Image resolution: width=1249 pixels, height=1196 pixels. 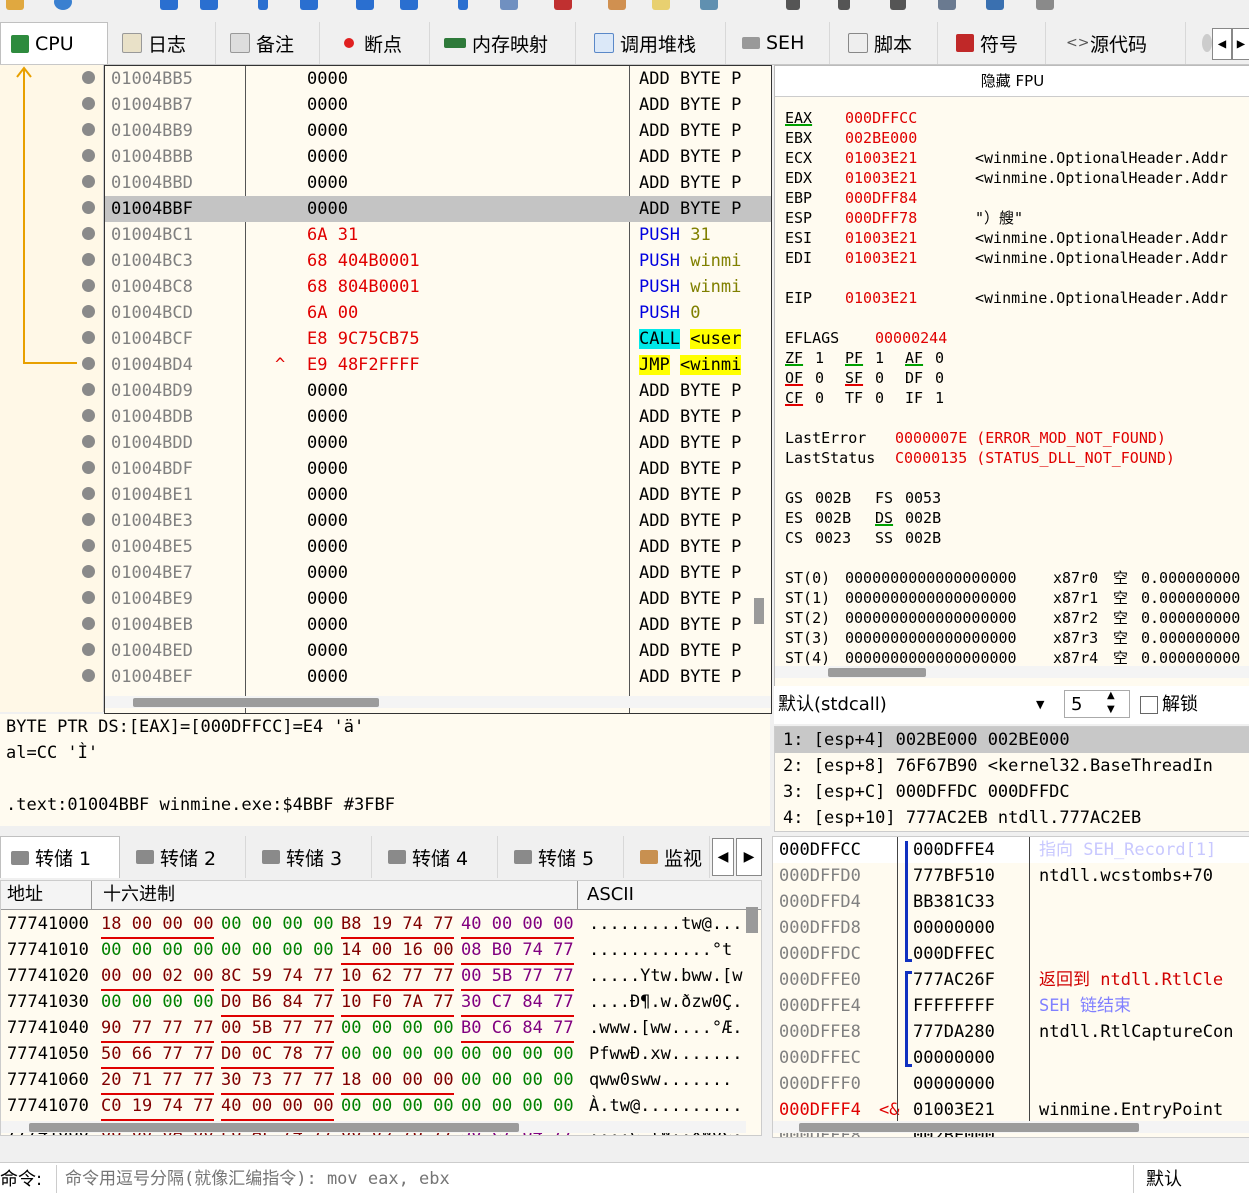 I want to click on dump-hex-group: B0 C6 84 77, so click(x=517, y=1029).